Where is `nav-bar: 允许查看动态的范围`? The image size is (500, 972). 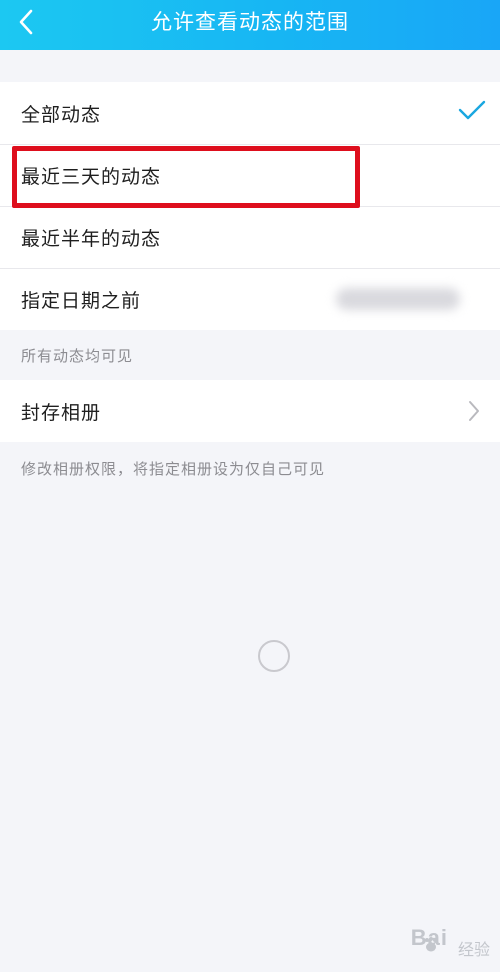 nav-bar: 允许查看动态的范围 is located at coordinates (250, 25).